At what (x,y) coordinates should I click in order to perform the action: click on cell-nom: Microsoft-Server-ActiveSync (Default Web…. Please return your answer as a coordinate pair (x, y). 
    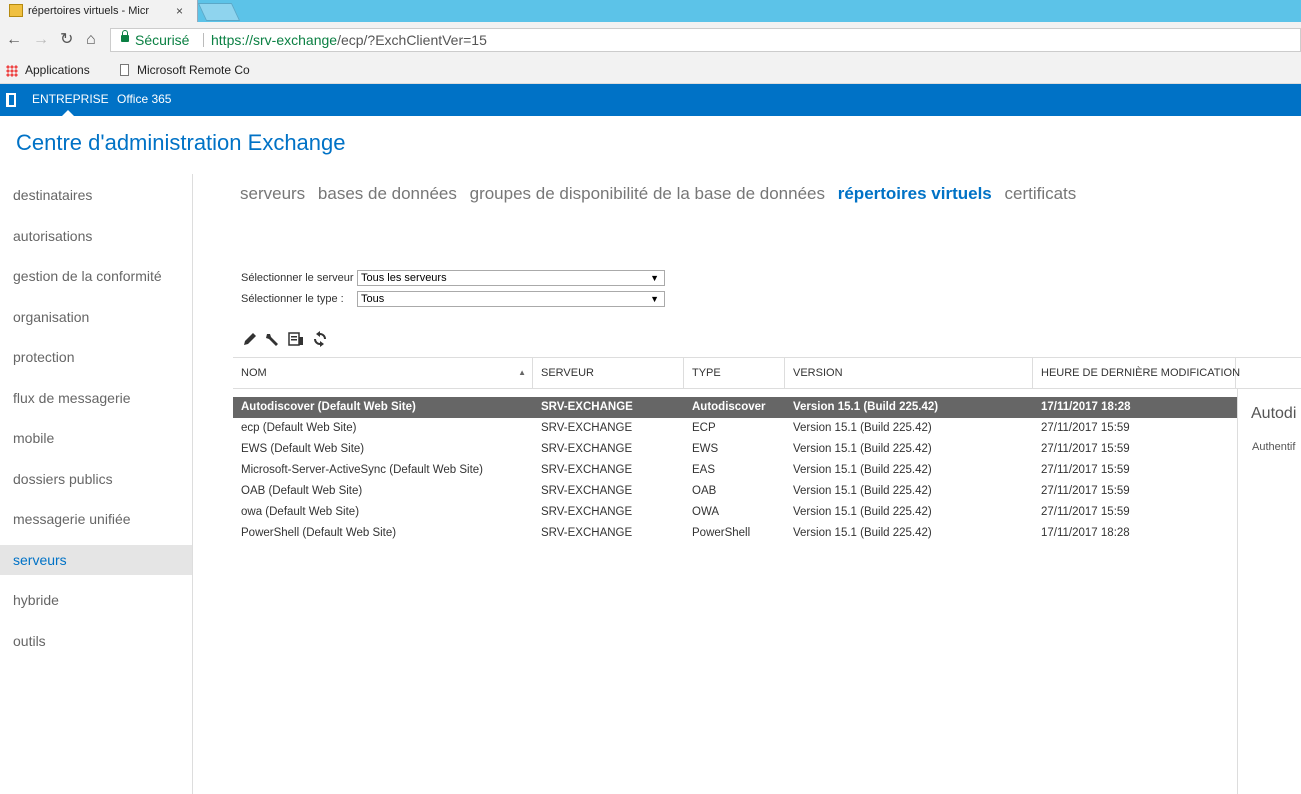
    Looking at the image, I should click on (362, 470).